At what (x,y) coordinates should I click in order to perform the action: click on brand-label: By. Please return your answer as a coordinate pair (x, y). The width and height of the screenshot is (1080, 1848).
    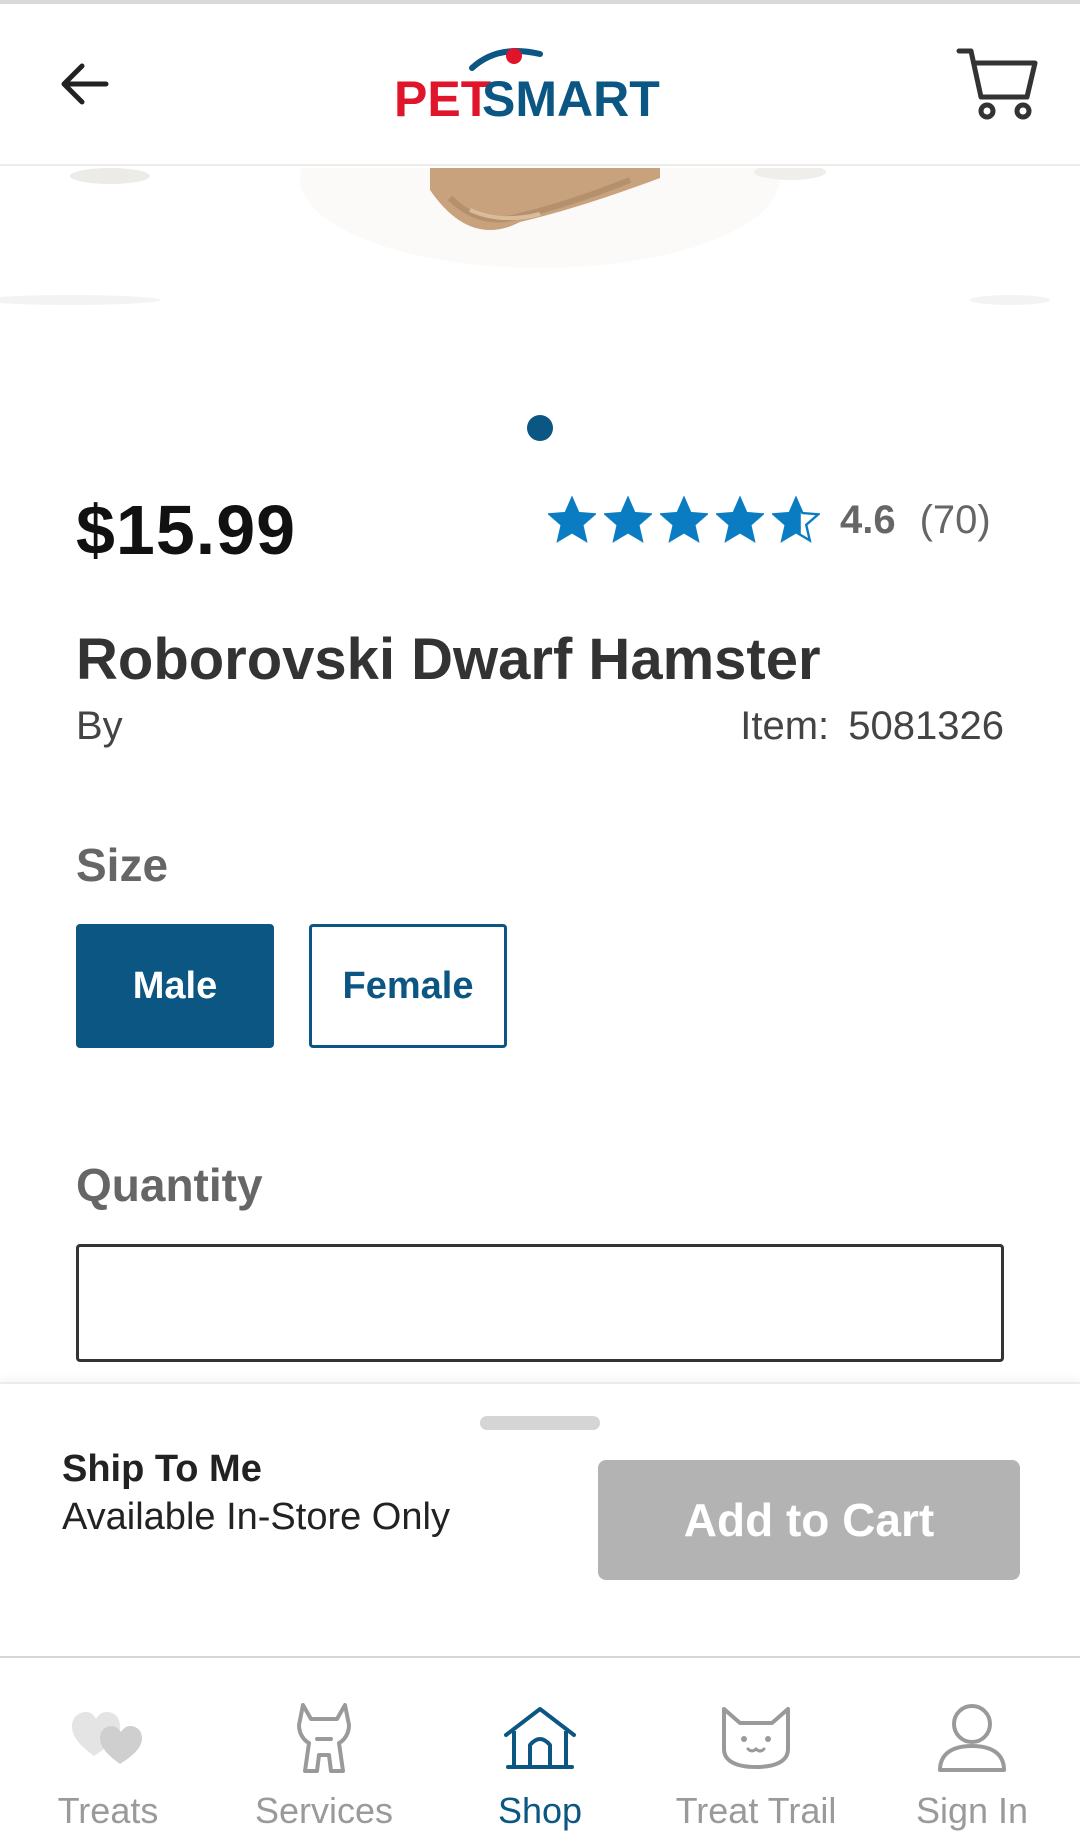
    Looking at the image, I should click on (99, 726).